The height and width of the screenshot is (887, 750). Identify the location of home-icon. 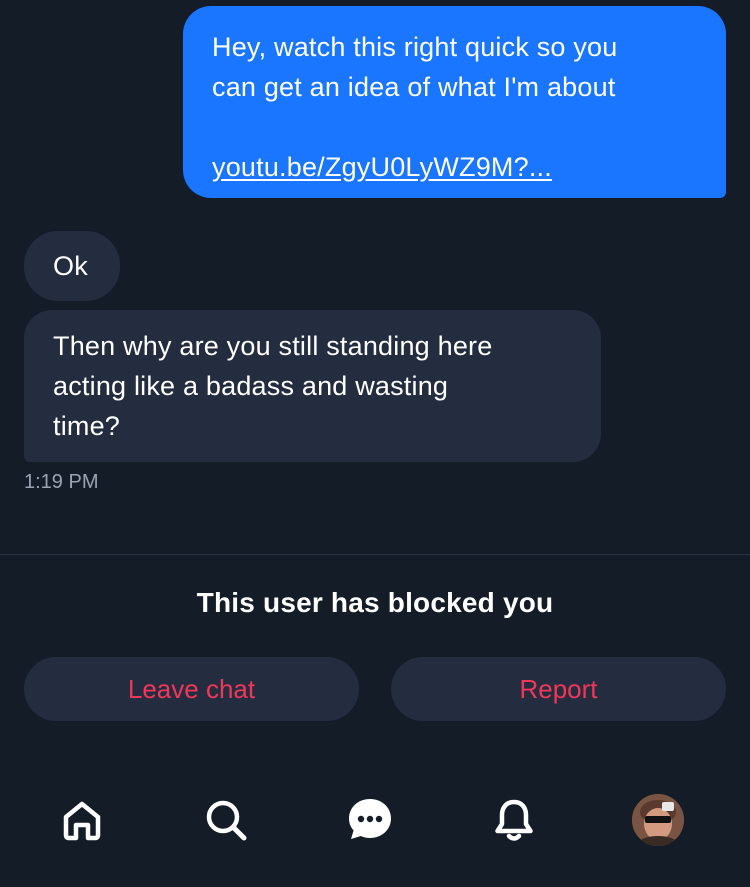
(82, 821).